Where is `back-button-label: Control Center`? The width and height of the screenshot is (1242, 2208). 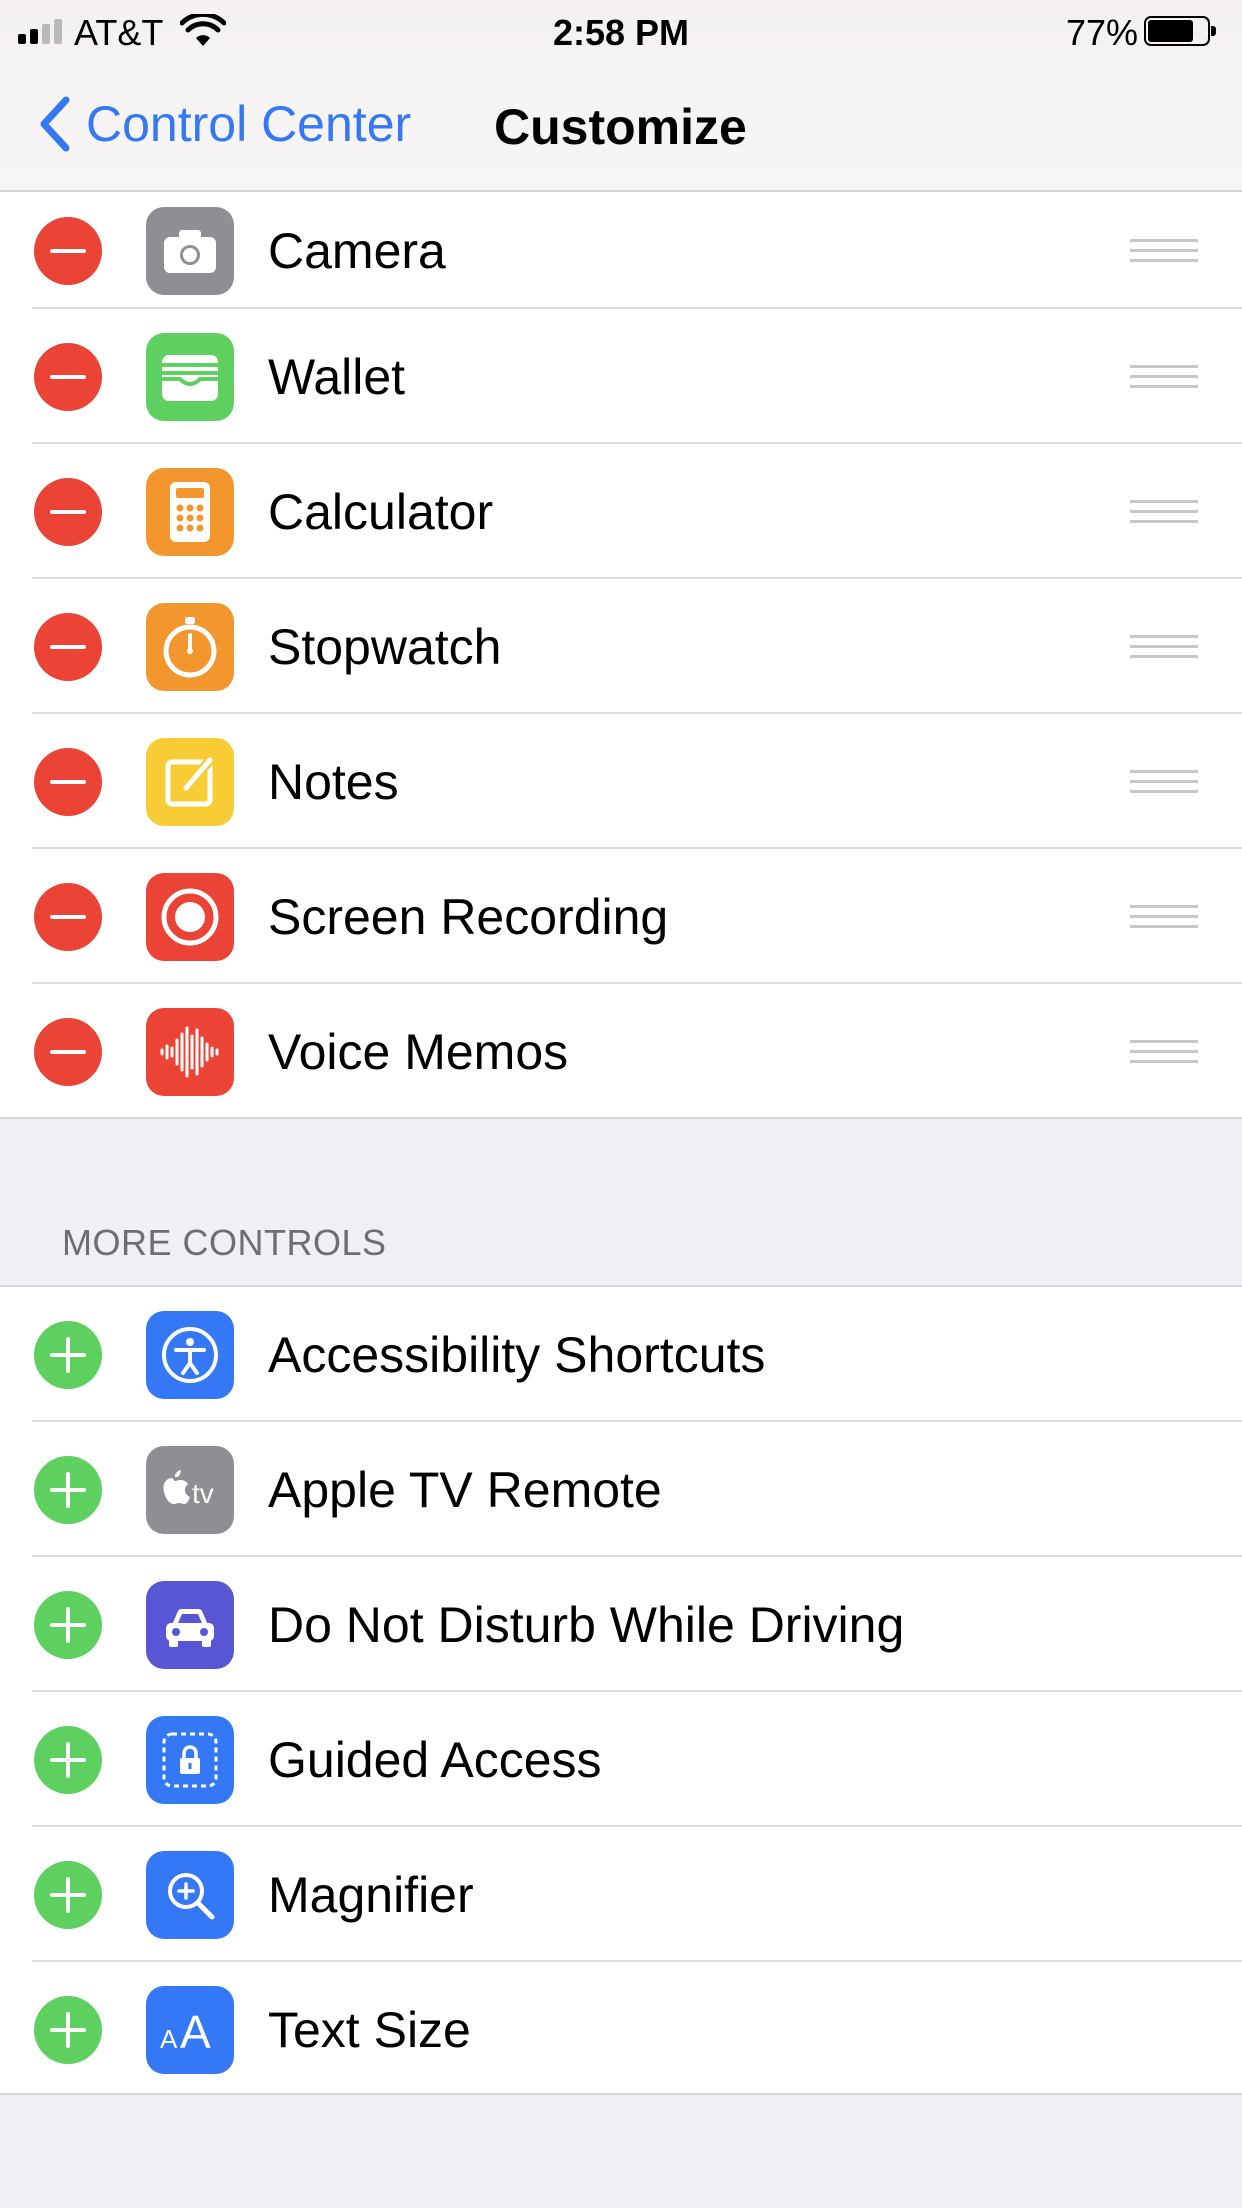
back-button-label: Control Center is located at coordinates (249, 124).